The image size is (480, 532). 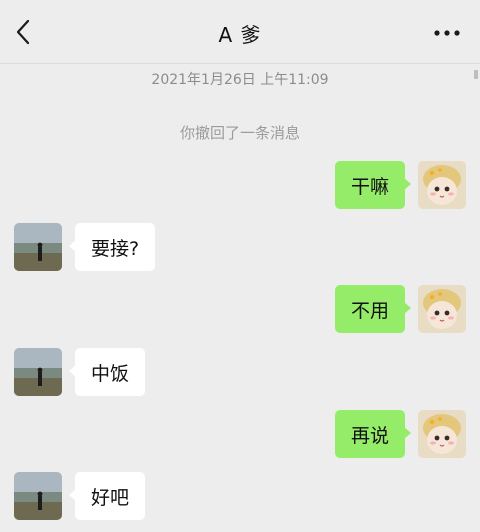 I want to click on more-dots-icon, so click(x=447, y=33).